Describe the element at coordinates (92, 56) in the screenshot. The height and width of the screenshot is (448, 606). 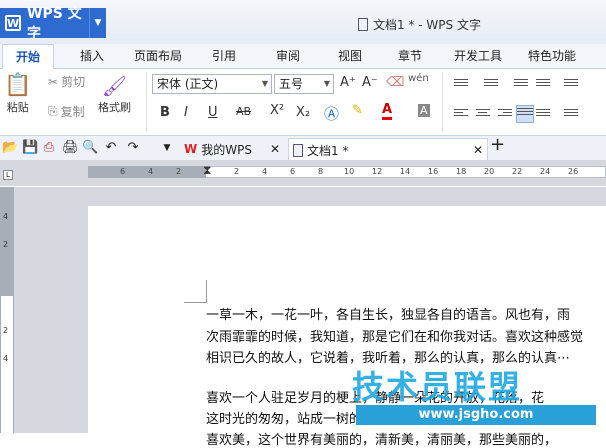
I see `tab-insert: 插入` at that location.